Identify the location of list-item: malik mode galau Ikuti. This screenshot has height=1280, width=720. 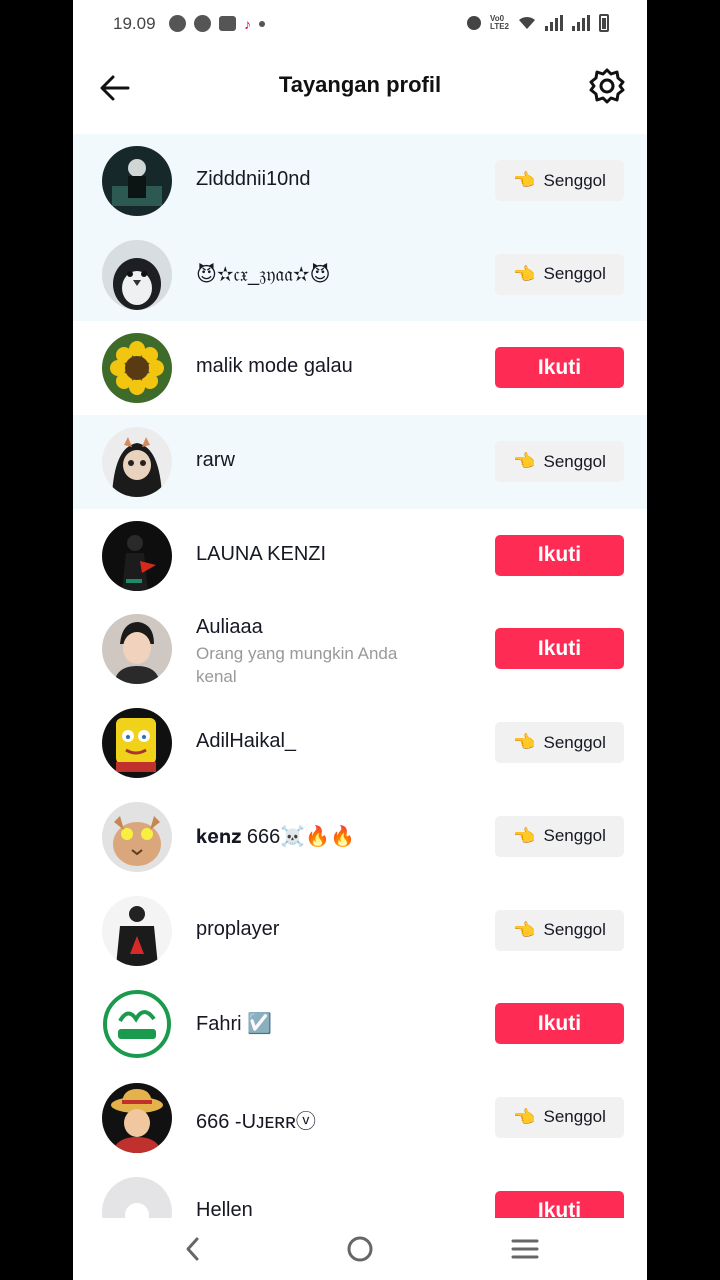
(360, 368).